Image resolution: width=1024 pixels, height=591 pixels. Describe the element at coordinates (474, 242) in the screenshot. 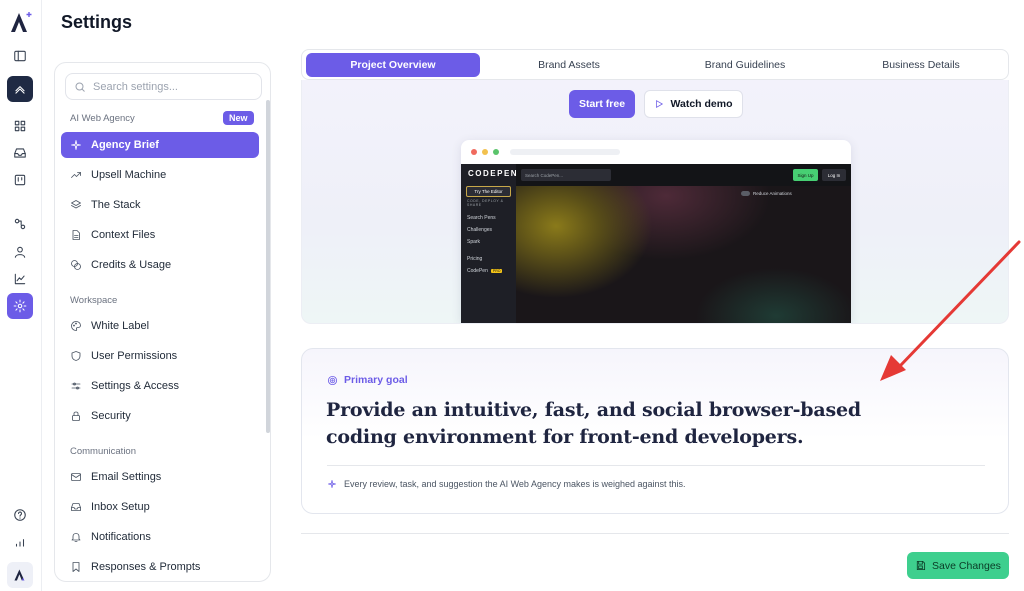

I see `codepen-nav-item: Spark` at that location.